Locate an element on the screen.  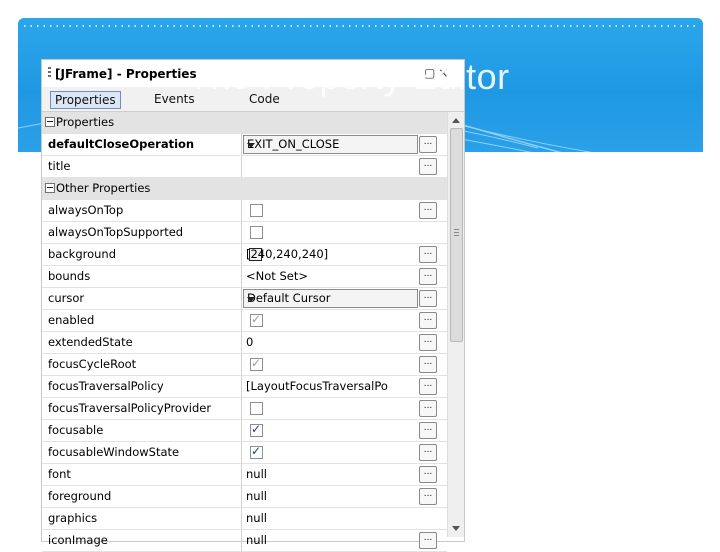
property-combo: EXIT_ON_CLOSE is located at coordinates (330, 144).